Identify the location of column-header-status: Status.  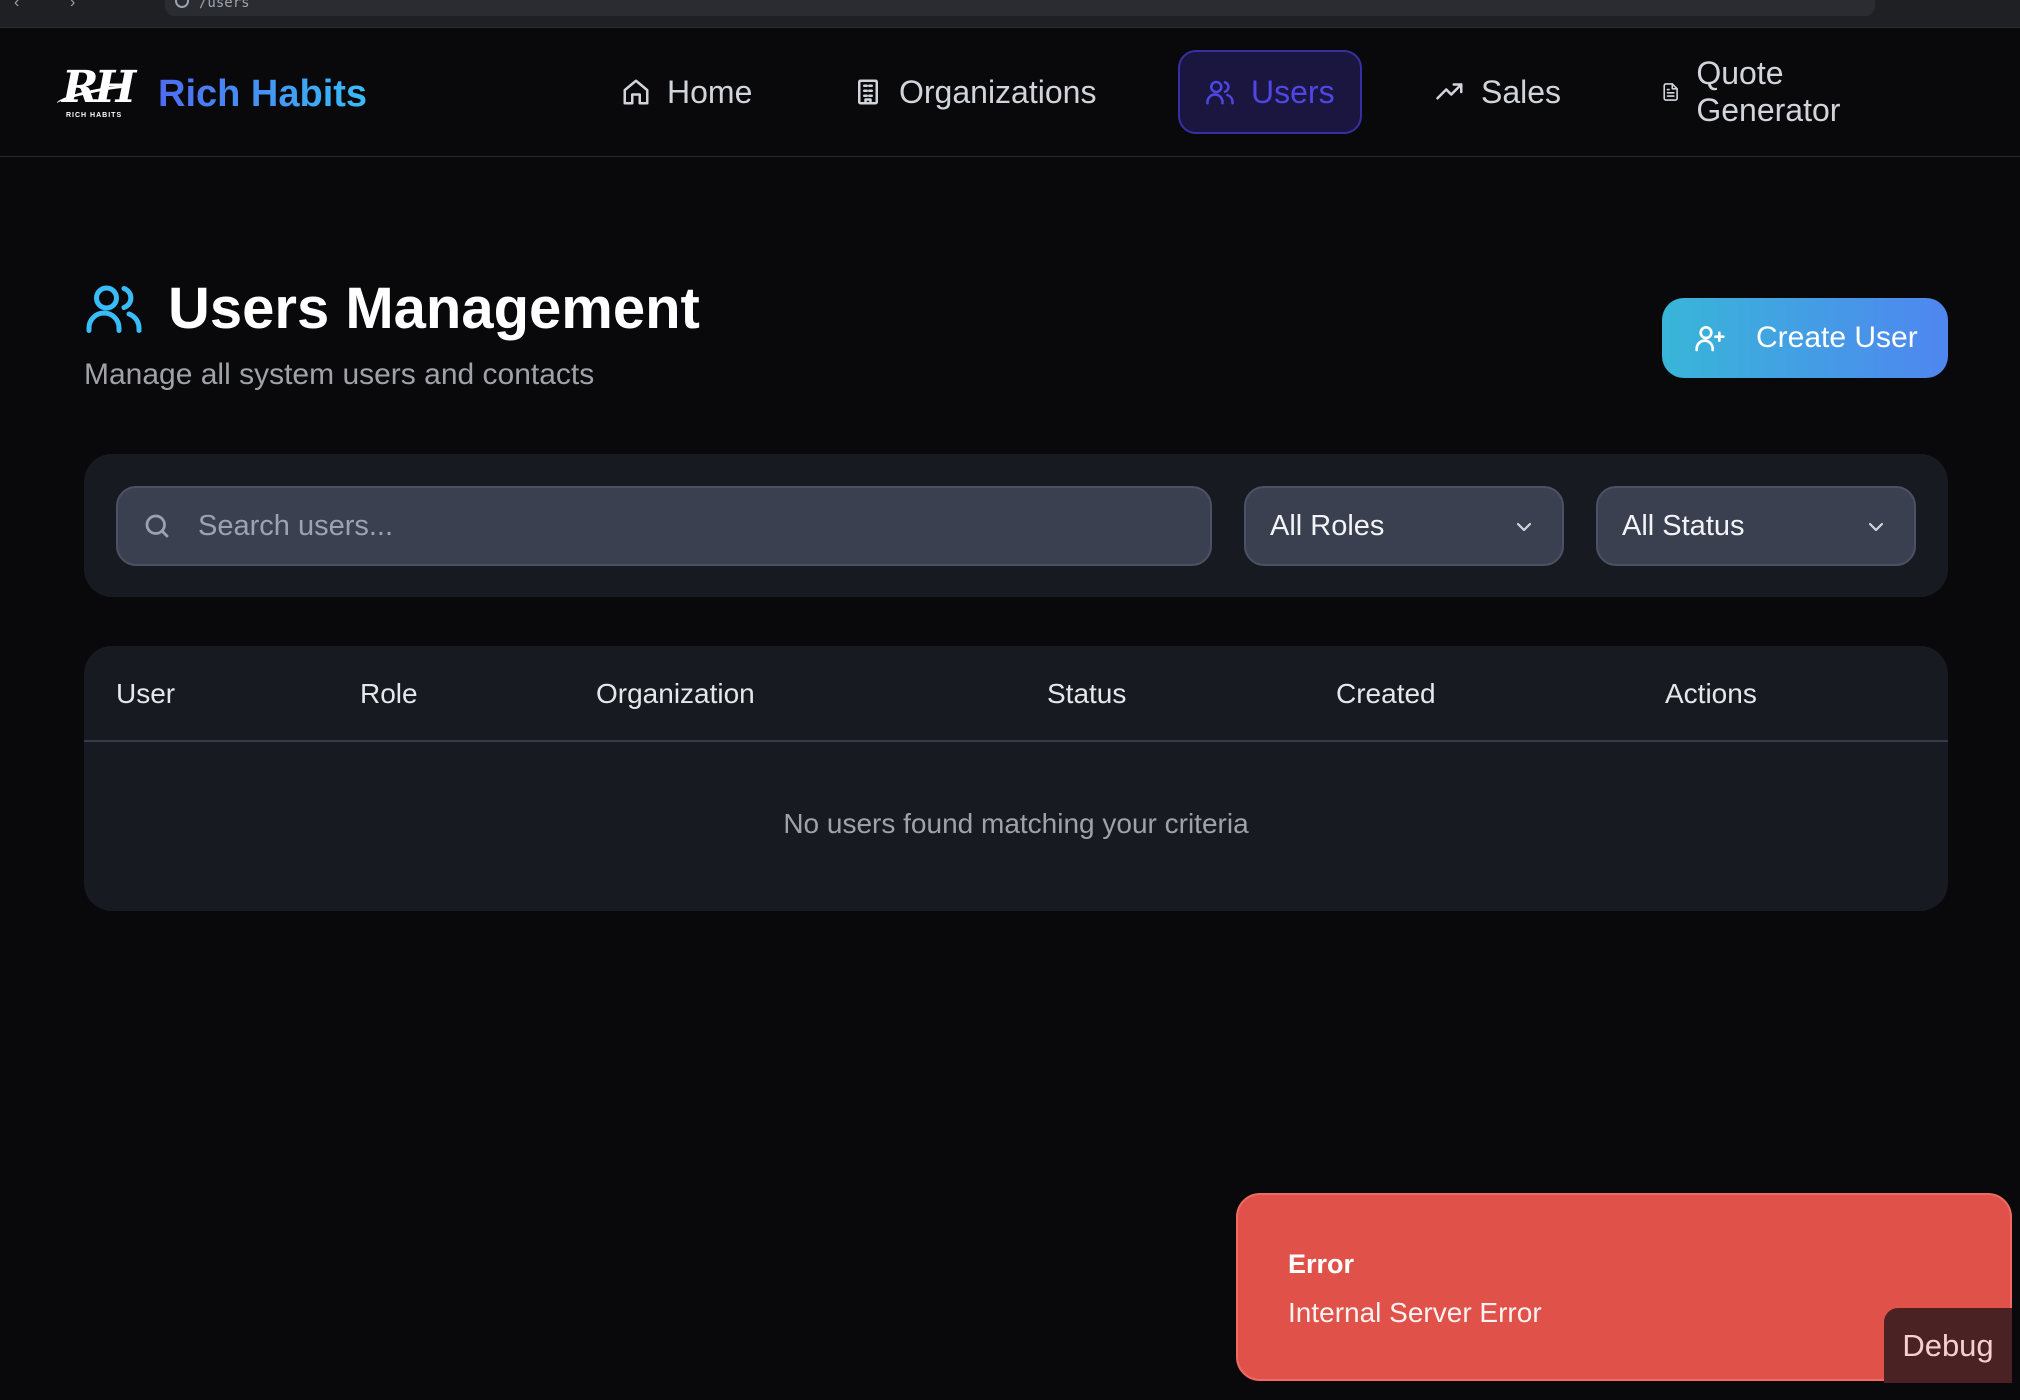
(1086, 694).